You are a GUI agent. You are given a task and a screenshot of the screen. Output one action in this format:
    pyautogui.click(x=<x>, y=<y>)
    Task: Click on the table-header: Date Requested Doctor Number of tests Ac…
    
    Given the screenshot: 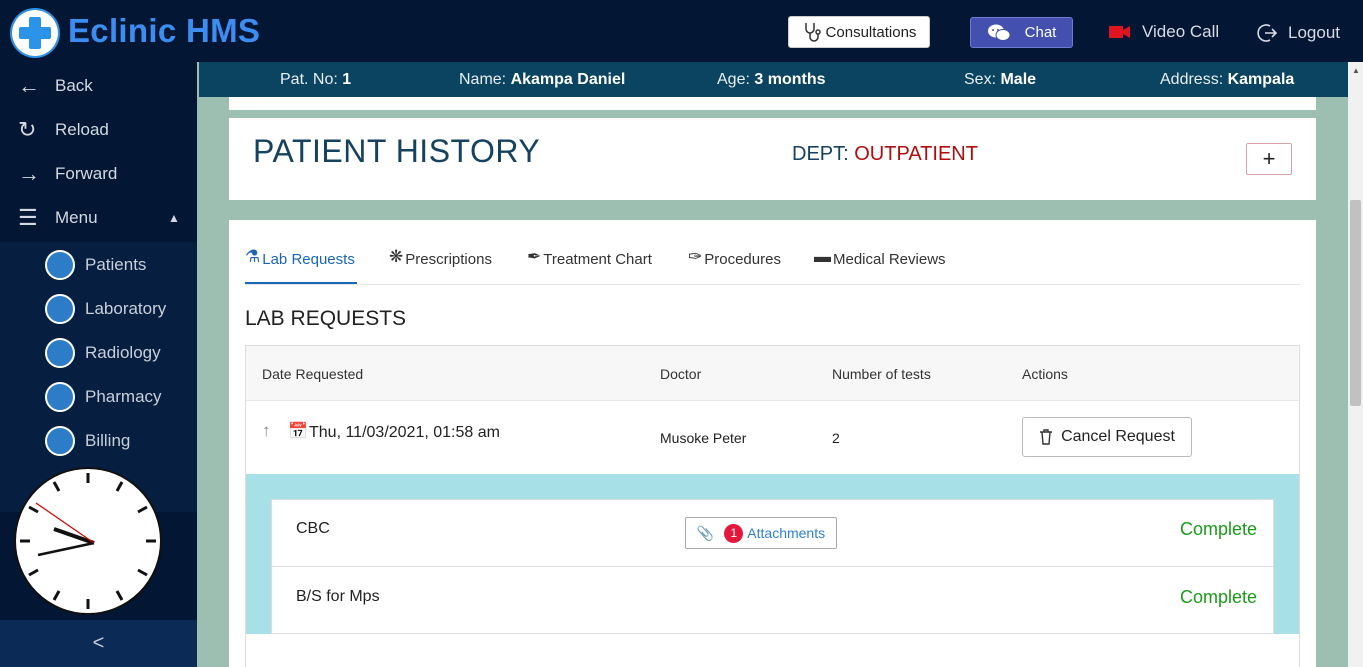 What is the action you would take?
    pyautogui.click(x=772, y=373)
    